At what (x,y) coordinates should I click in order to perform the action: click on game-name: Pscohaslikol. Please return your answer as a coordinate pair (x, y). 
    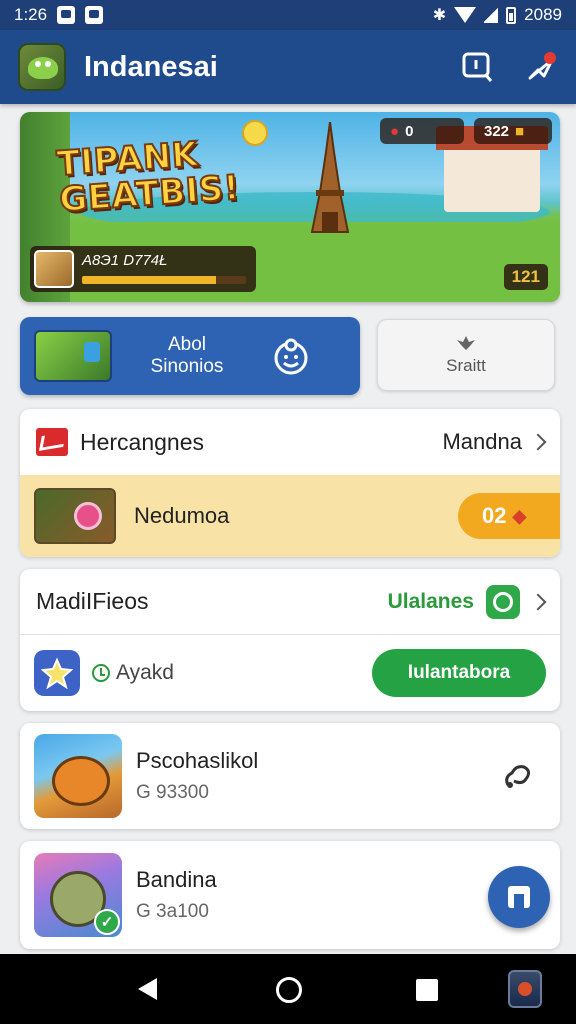
    Looking at the image, I should click on (197, 760).